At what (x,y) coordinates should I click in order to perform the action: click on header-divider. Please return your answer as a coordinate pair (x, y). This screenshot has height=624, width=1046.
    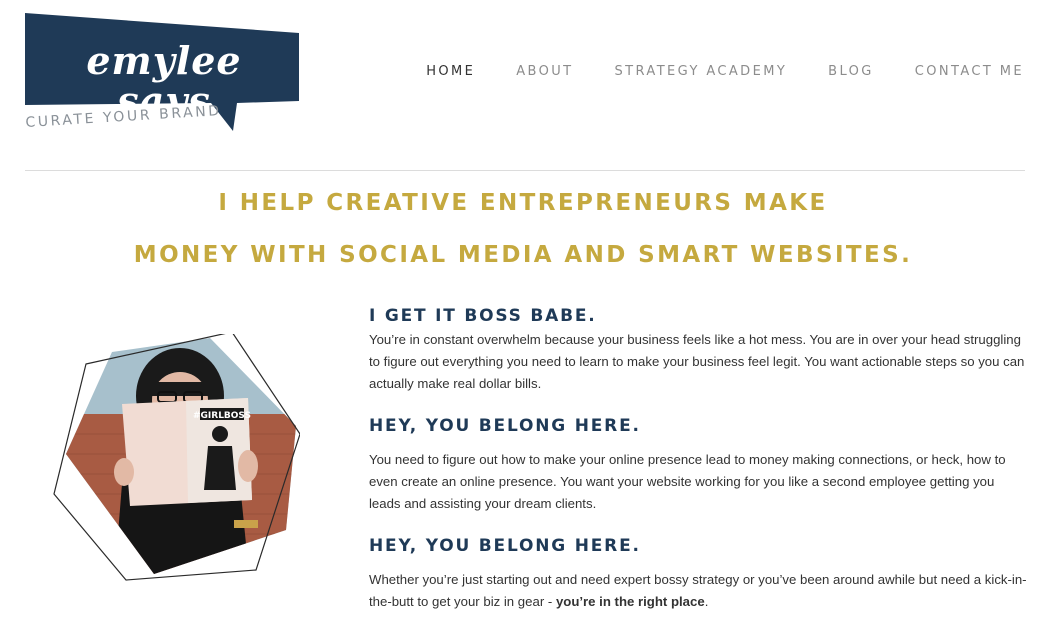
    Looking at the image, I should click on (525, 170).